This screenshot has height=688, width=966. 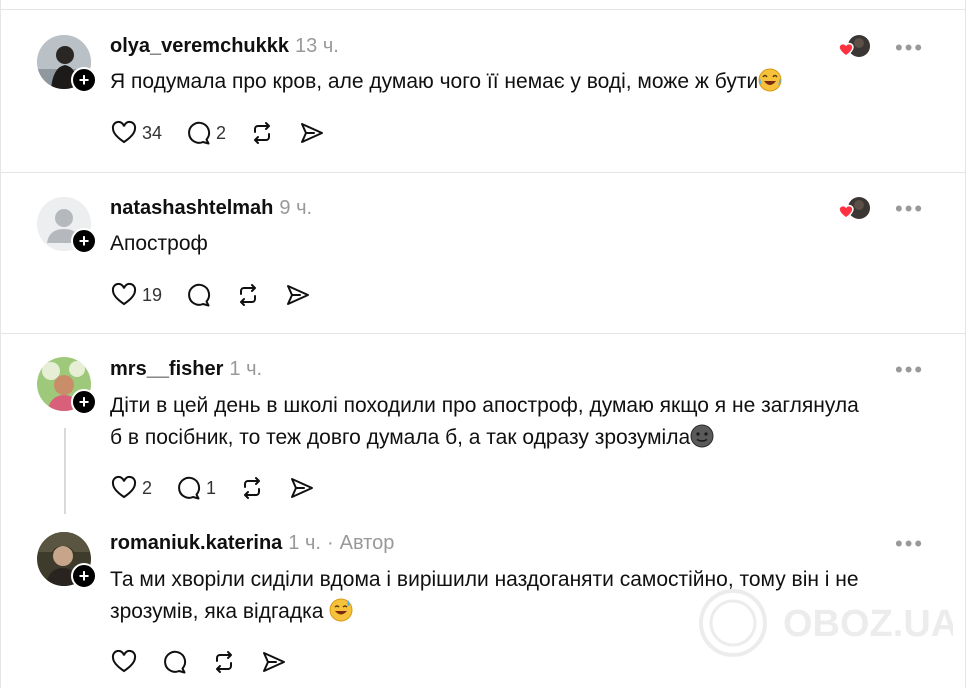 What do you see at coordinates (147, 487) in the screenshot?
I see `like-count: 2` at bounding box center [147, 487].